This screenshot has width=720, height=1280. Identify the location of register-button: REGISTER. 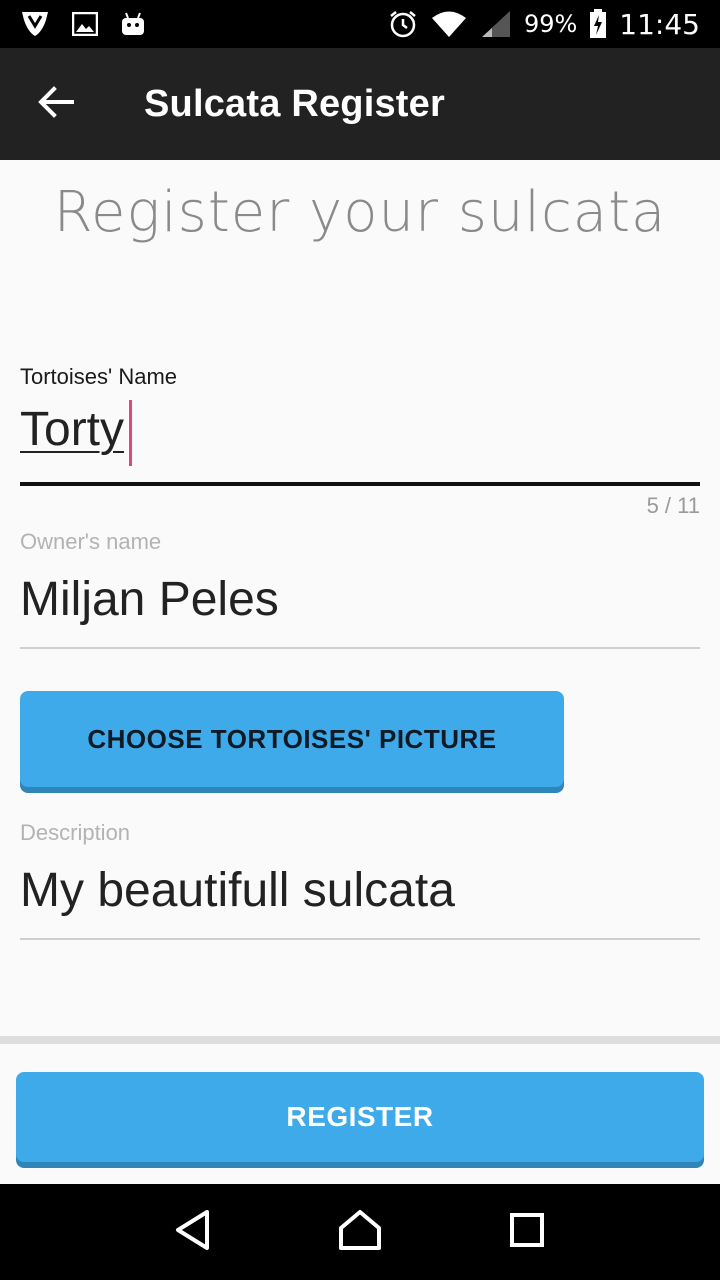
(360, 1117).